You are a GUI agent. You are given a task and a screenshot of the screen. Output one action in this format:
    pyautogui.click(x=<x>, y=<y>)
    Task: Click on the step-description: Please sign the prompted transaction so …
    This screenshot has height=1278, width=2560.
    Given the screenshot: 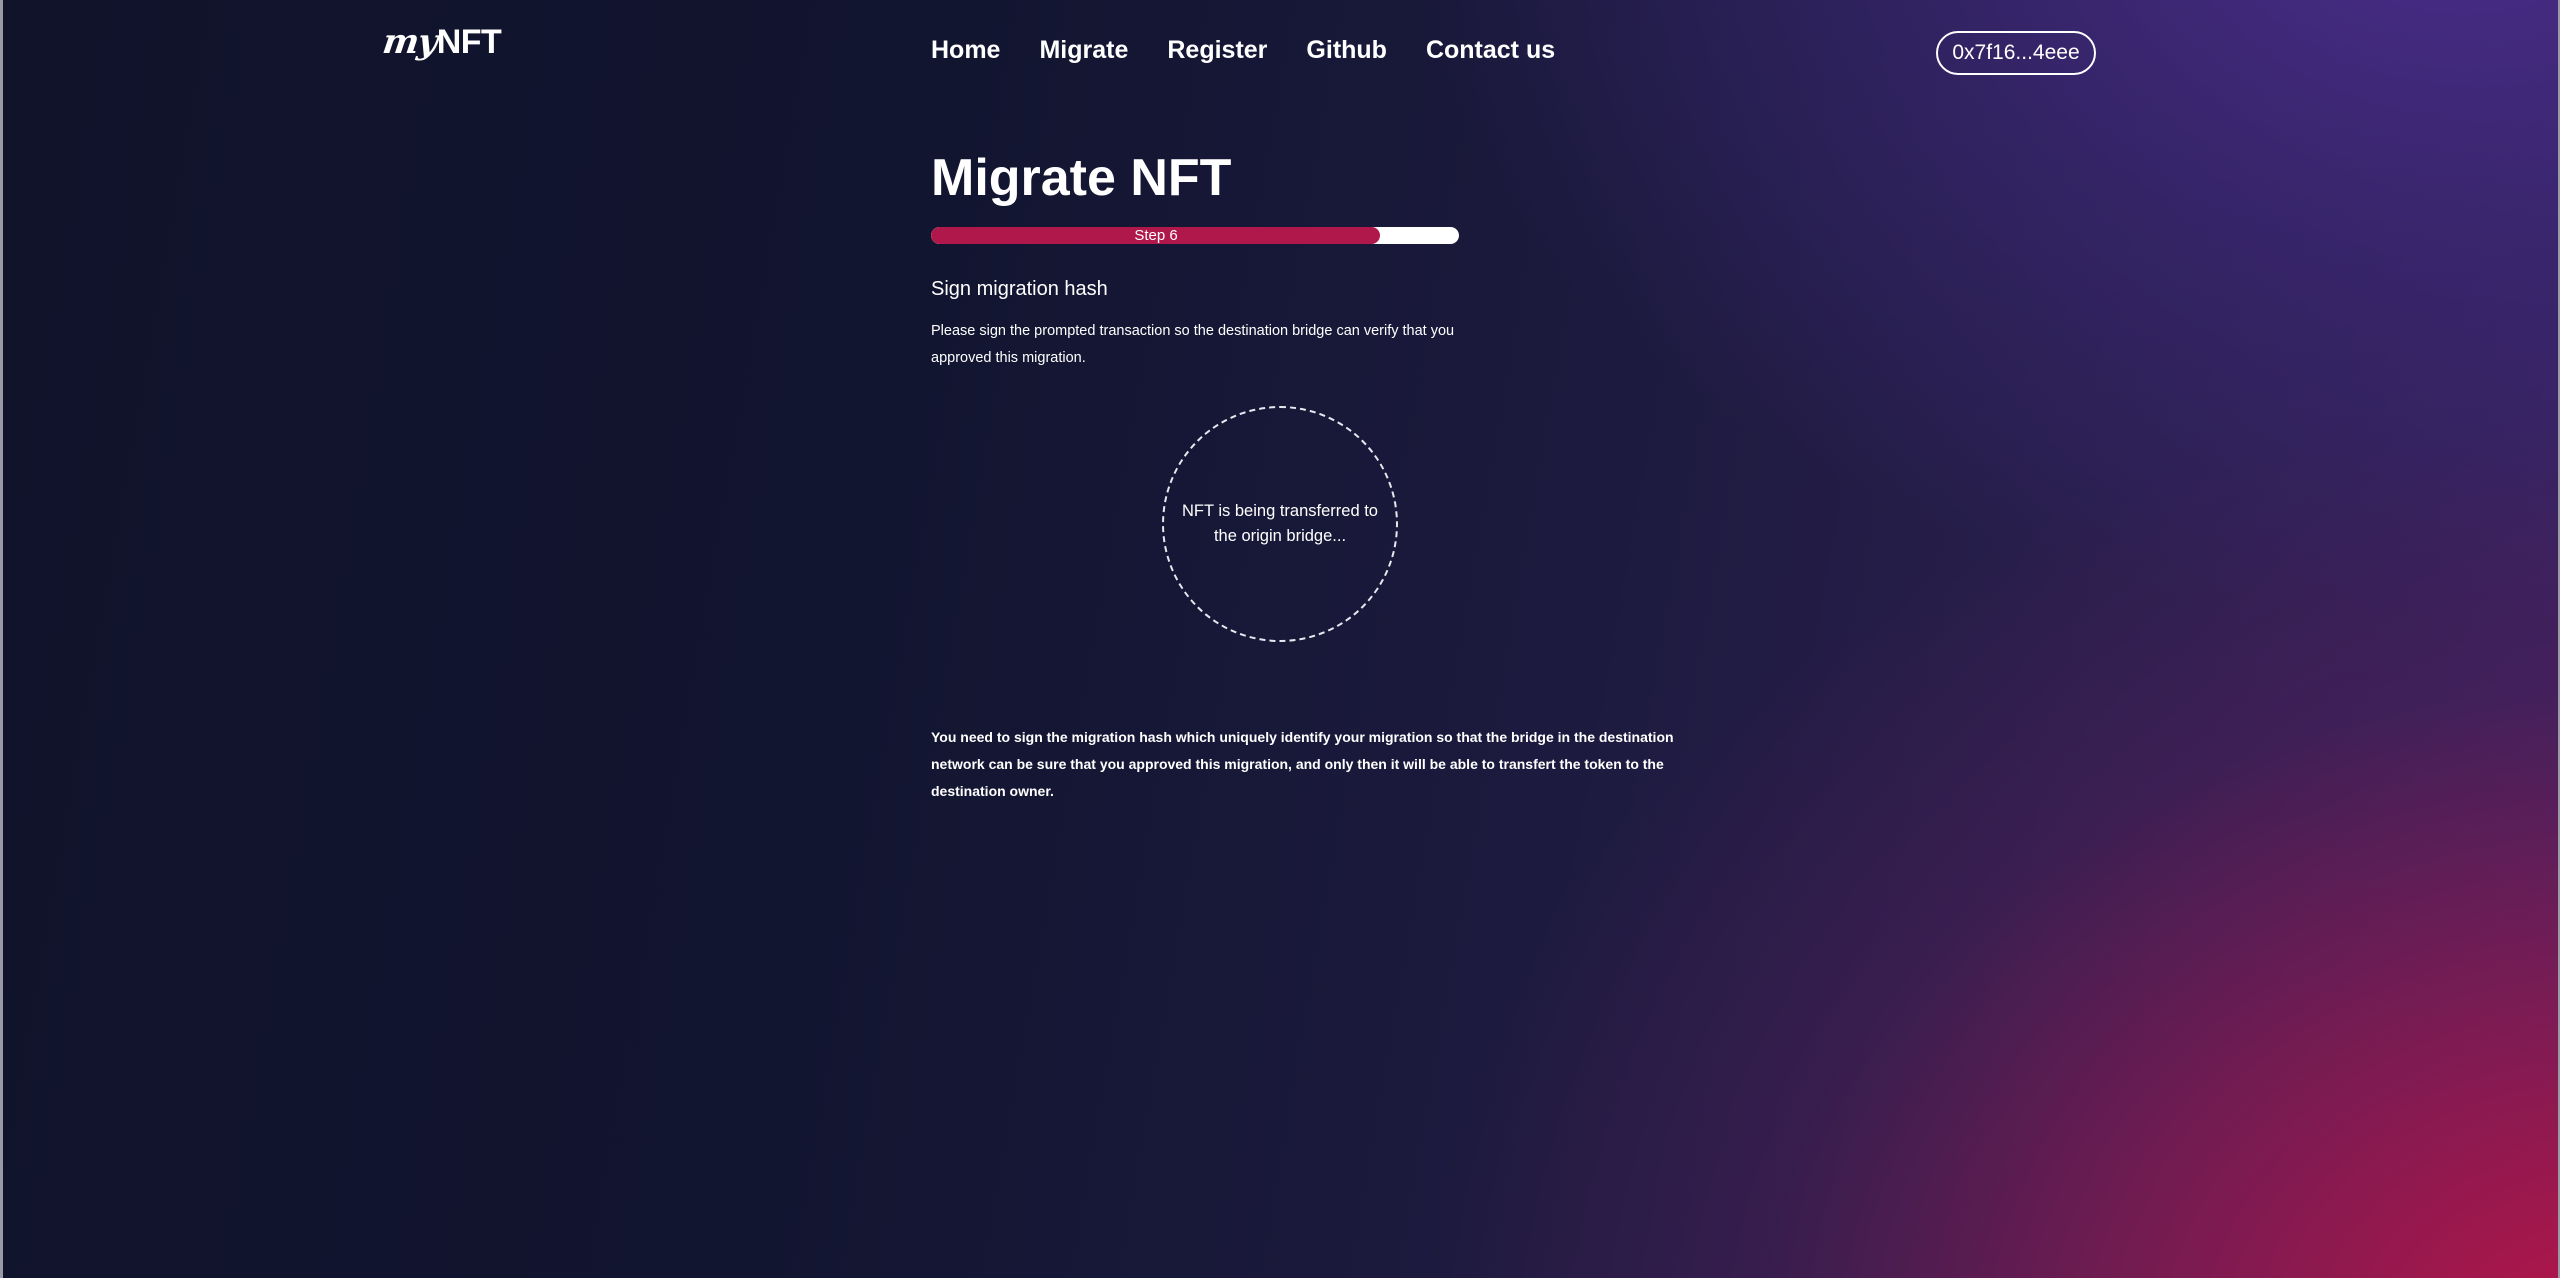 What is the action you would take?
    pyautogui.click(x=1193, y=344)
    